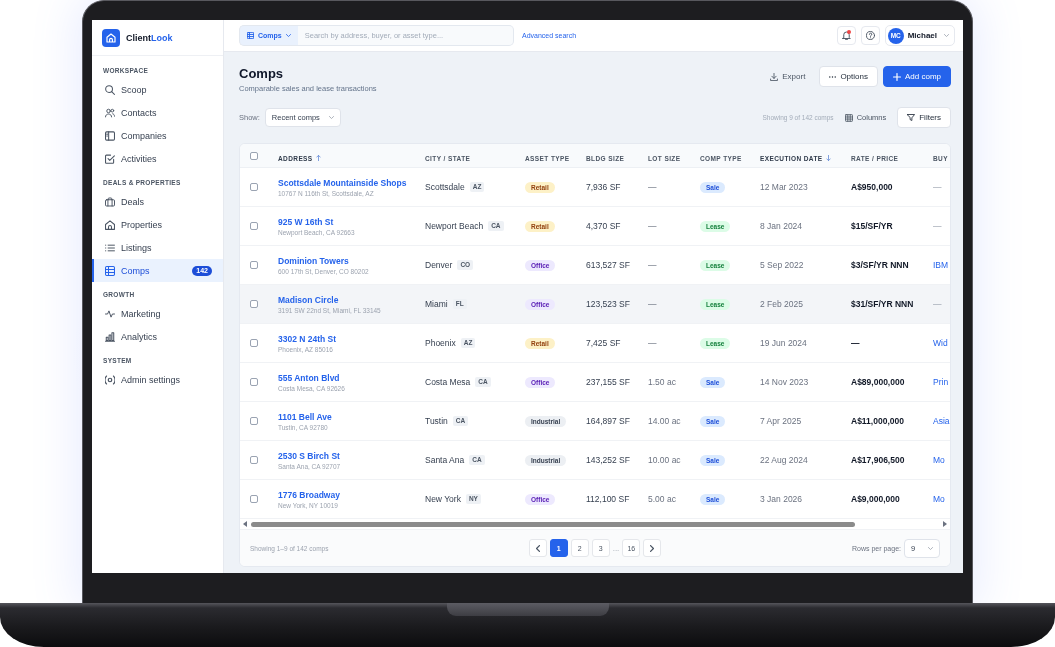 The width and height of the screenshot is (1055, 647). What do you see at coordinates (157, 379) in the screenshot?
I see `sidebar-item: Admin settings` at bounding box center [157, 379].